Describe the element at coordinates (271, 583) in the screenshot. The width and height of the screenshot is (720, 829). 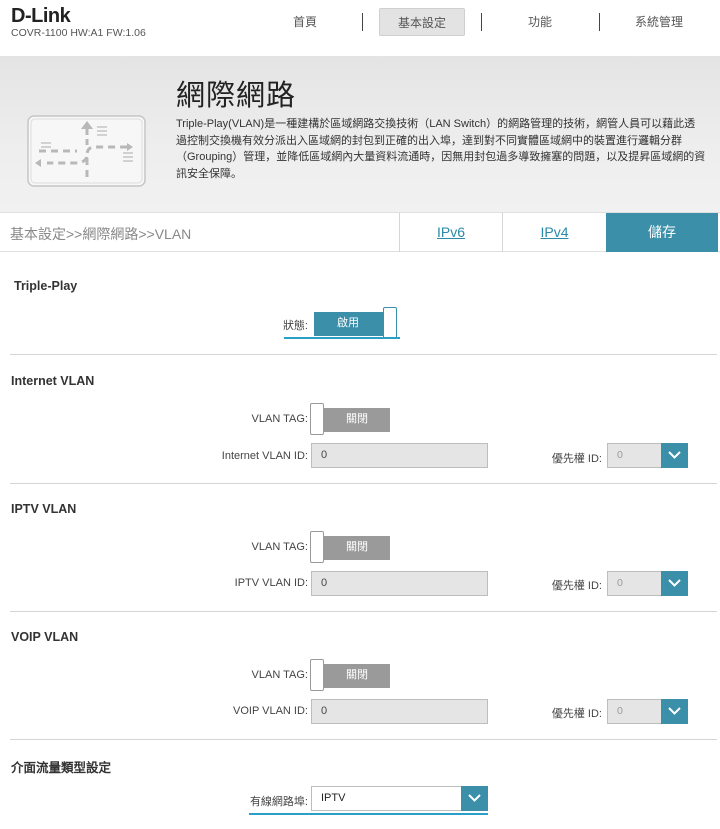
I see `iptv-vlan-id-label: IPTV VLAN ID:` at that location.